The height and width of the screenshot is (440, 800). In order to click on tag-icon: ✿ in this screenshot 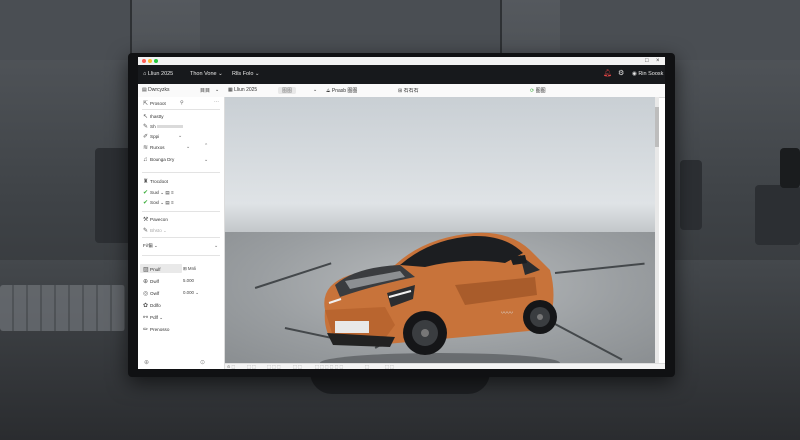, I will do `click(146, 306)`.